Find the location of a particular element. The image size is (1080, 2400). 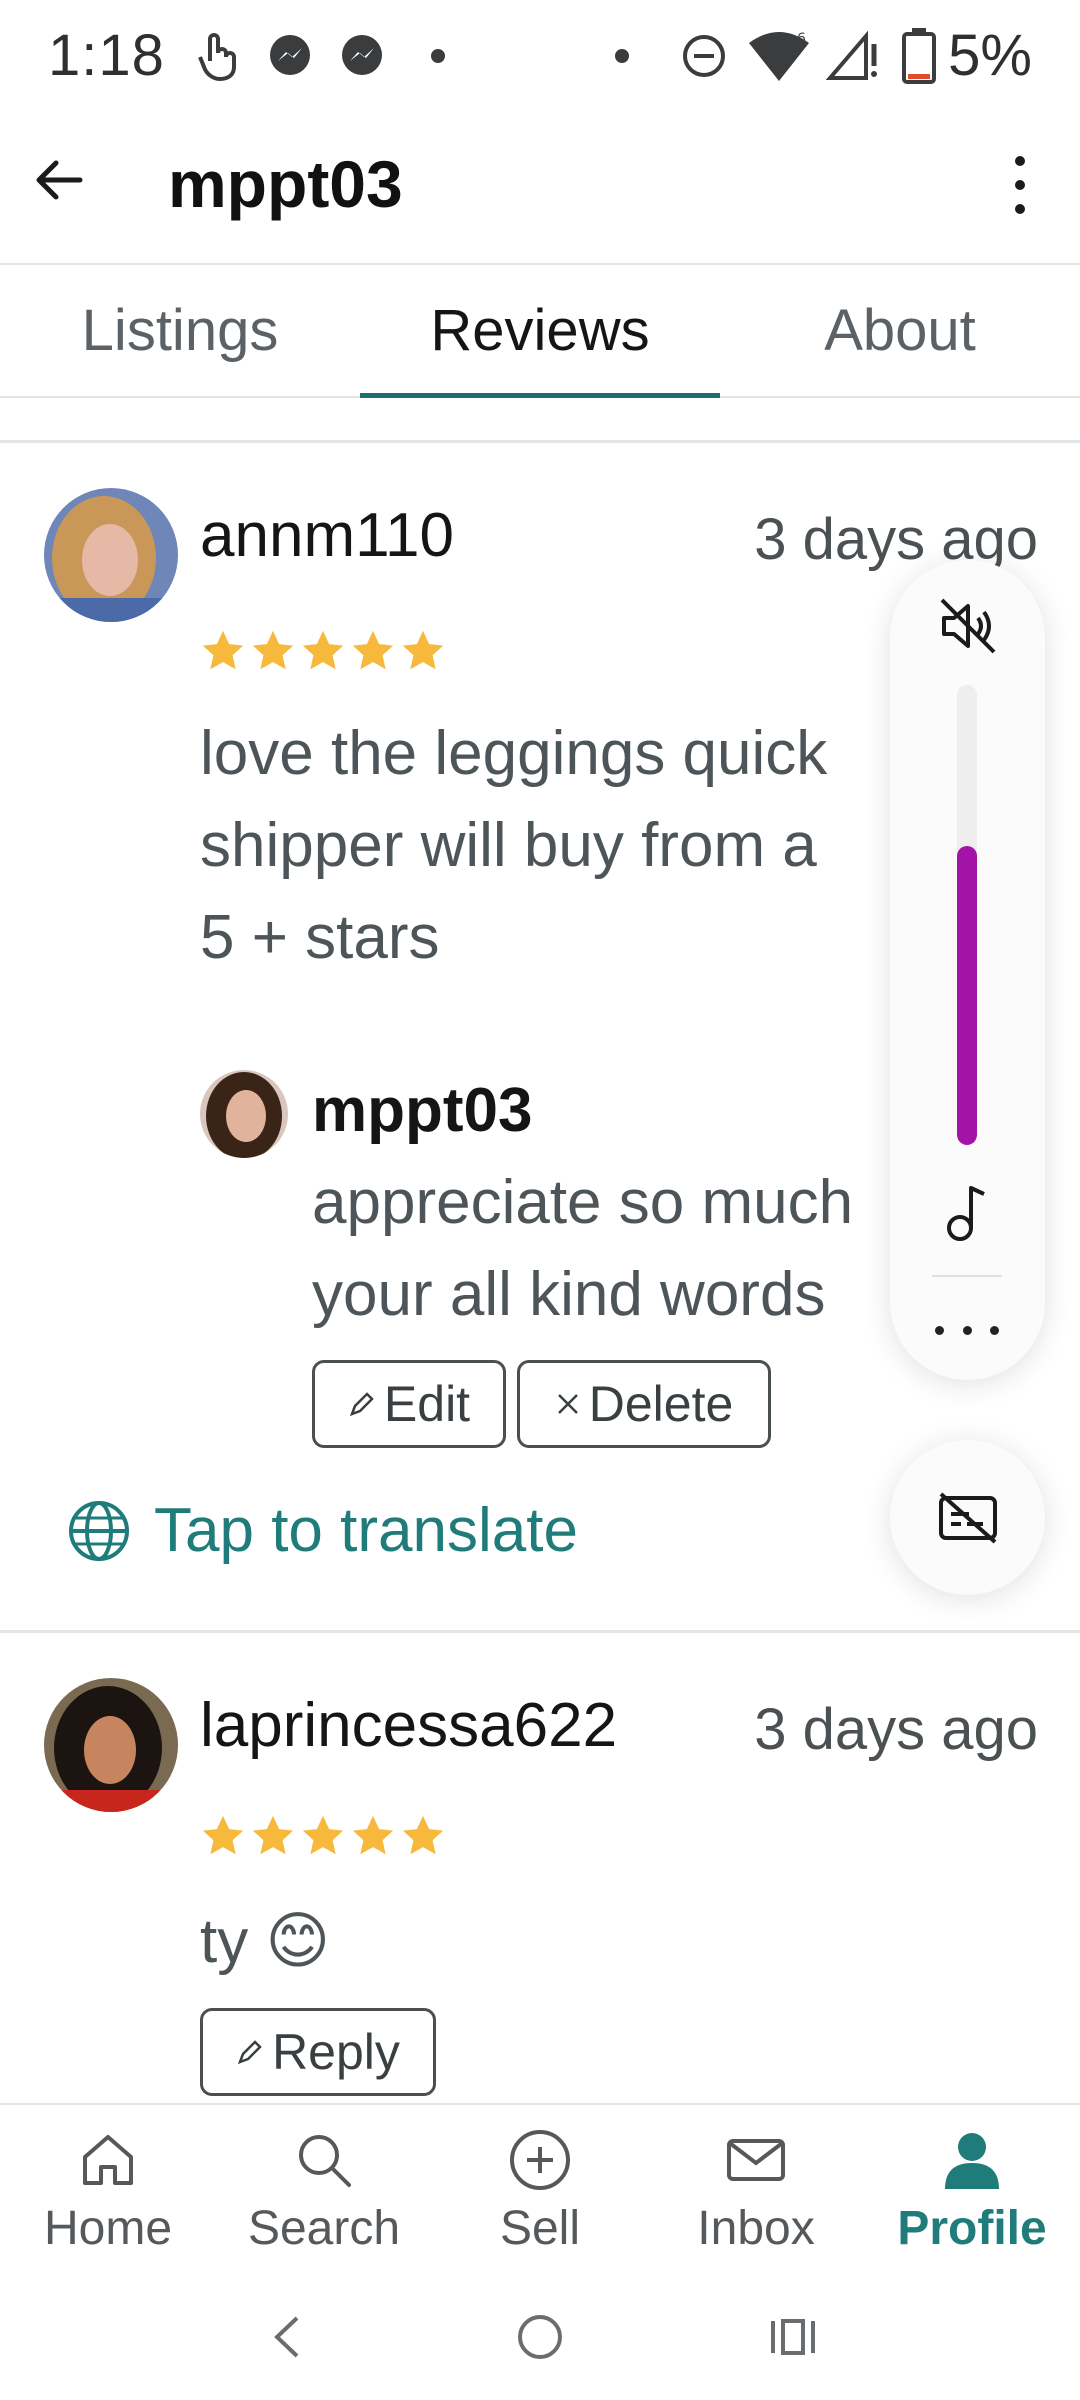

envelope-icon is located at coordinates (756, 2160).